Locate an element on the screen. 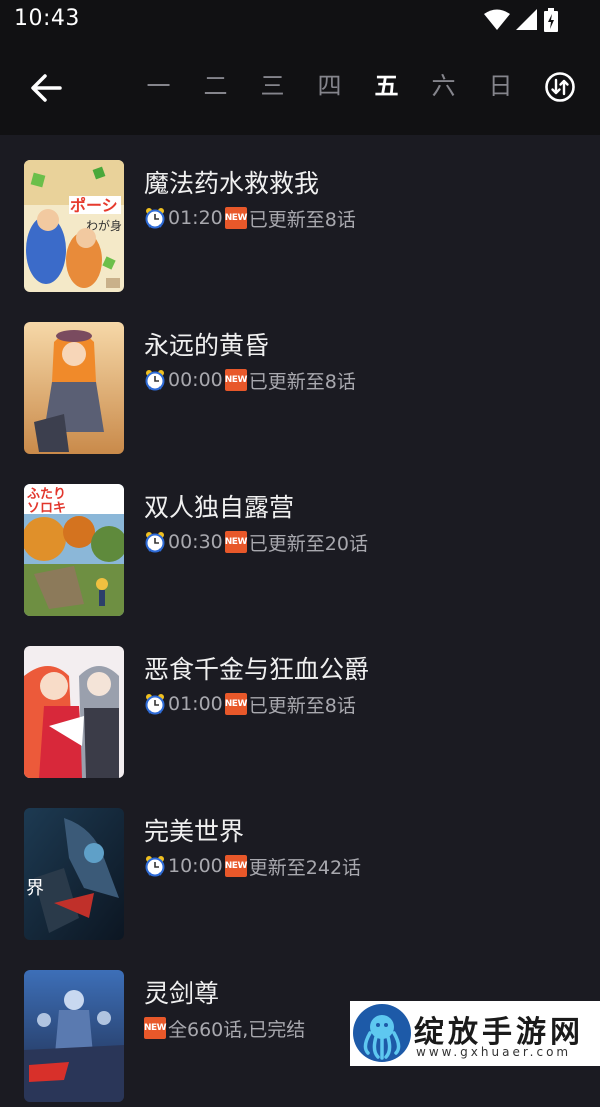 This screenshot has height=1107, width=600. list-item: 恶食千金与狂血公爵 01:00 NEW 已更新至8话 is located at coordinates (300, 702).